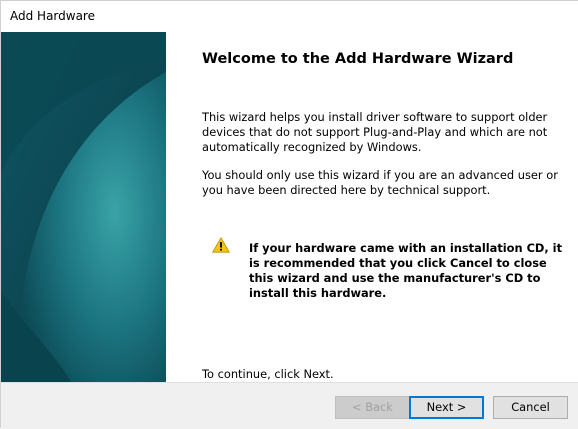 The width and height of the screenshot is (578, 429). What do you see at coordinates (358, 59) in the screenshot?
I see `page-title: Welcome to the Add Hardware Wizard` at bounding box center [358, 59].